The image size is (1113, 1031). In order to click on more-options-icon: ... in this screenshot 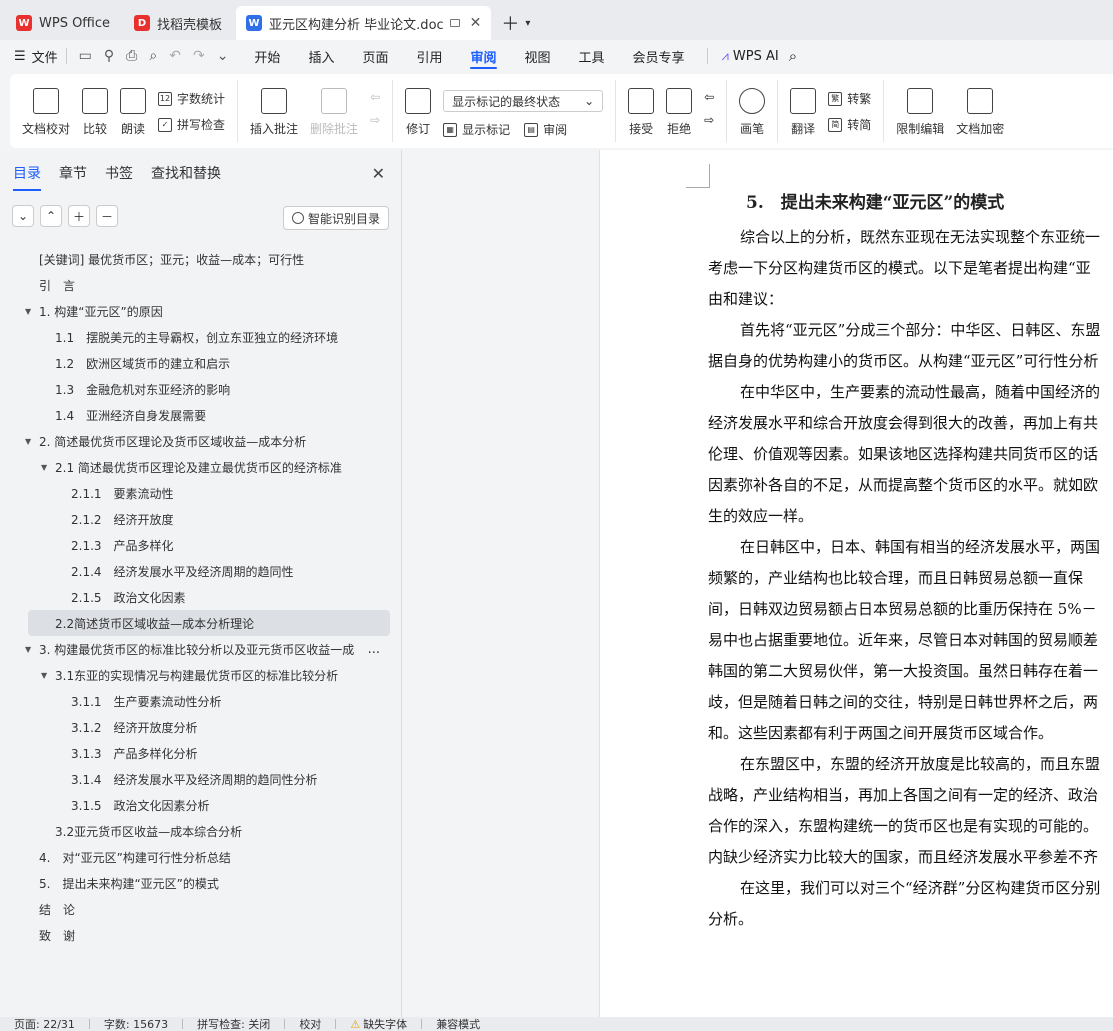, I will do `click(374, 649)`.